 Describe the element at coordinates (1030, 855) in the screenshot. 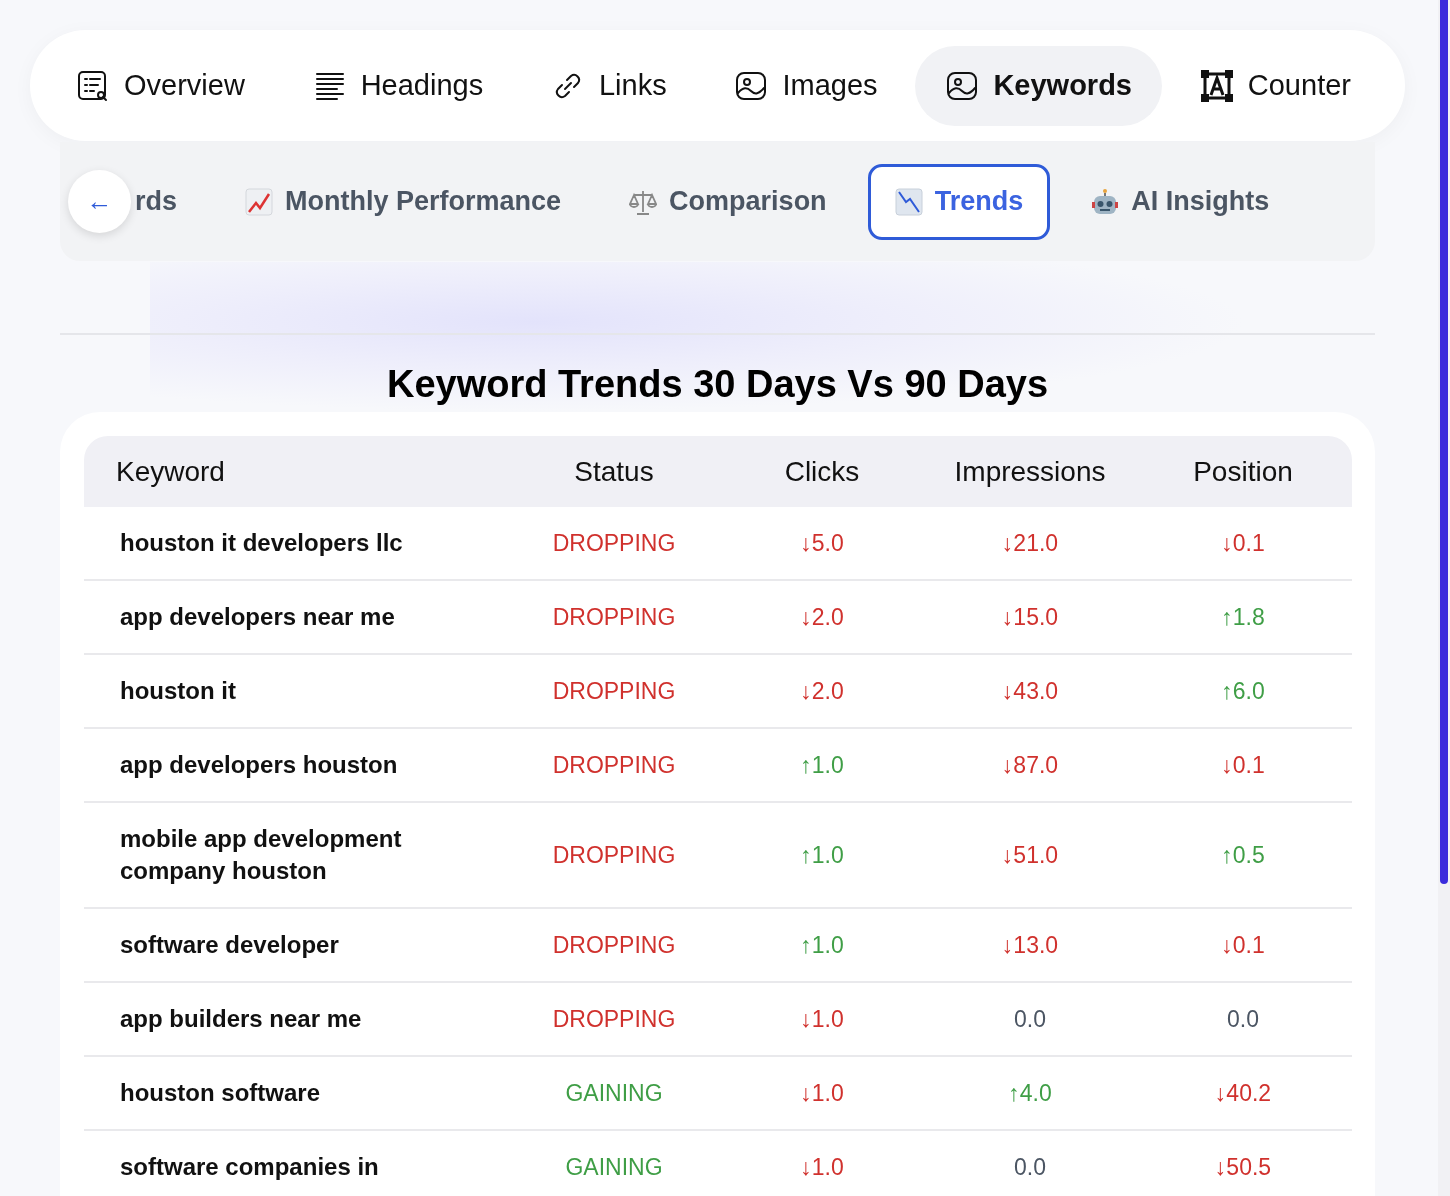

I see `value-cell: ↓51.0` at that location.